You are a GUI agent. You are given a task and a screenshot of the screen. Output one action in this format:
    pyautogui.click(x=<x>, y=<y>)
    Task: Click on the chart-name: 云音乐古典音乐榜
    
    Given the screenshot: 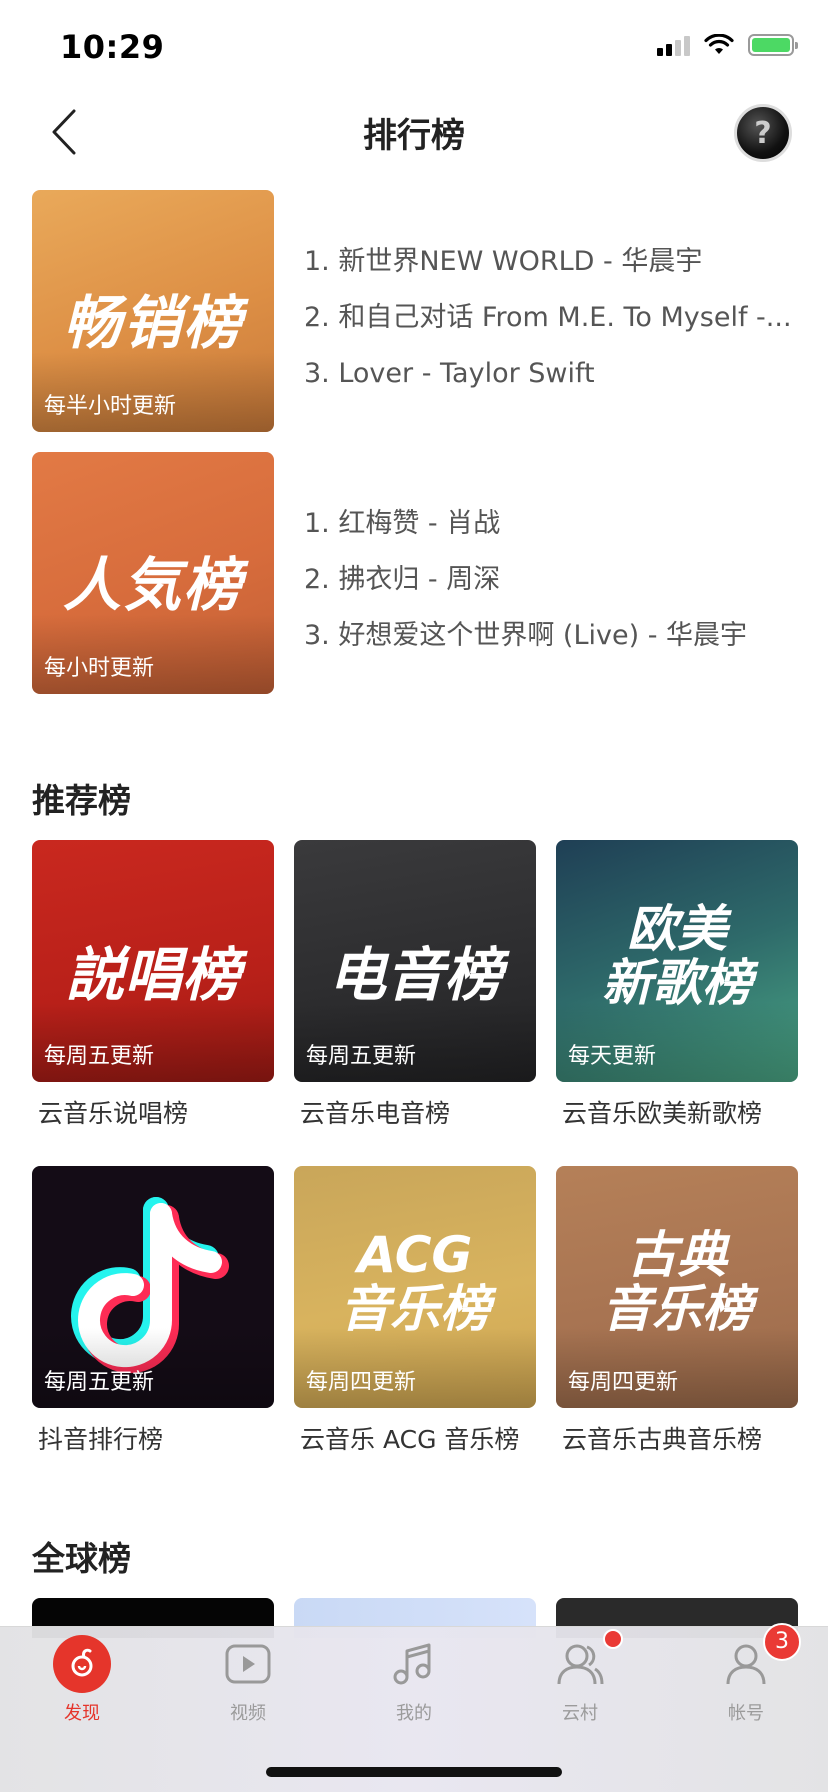 What is the action you would take?
    pyautogui.click(x=662, y=1439)
    